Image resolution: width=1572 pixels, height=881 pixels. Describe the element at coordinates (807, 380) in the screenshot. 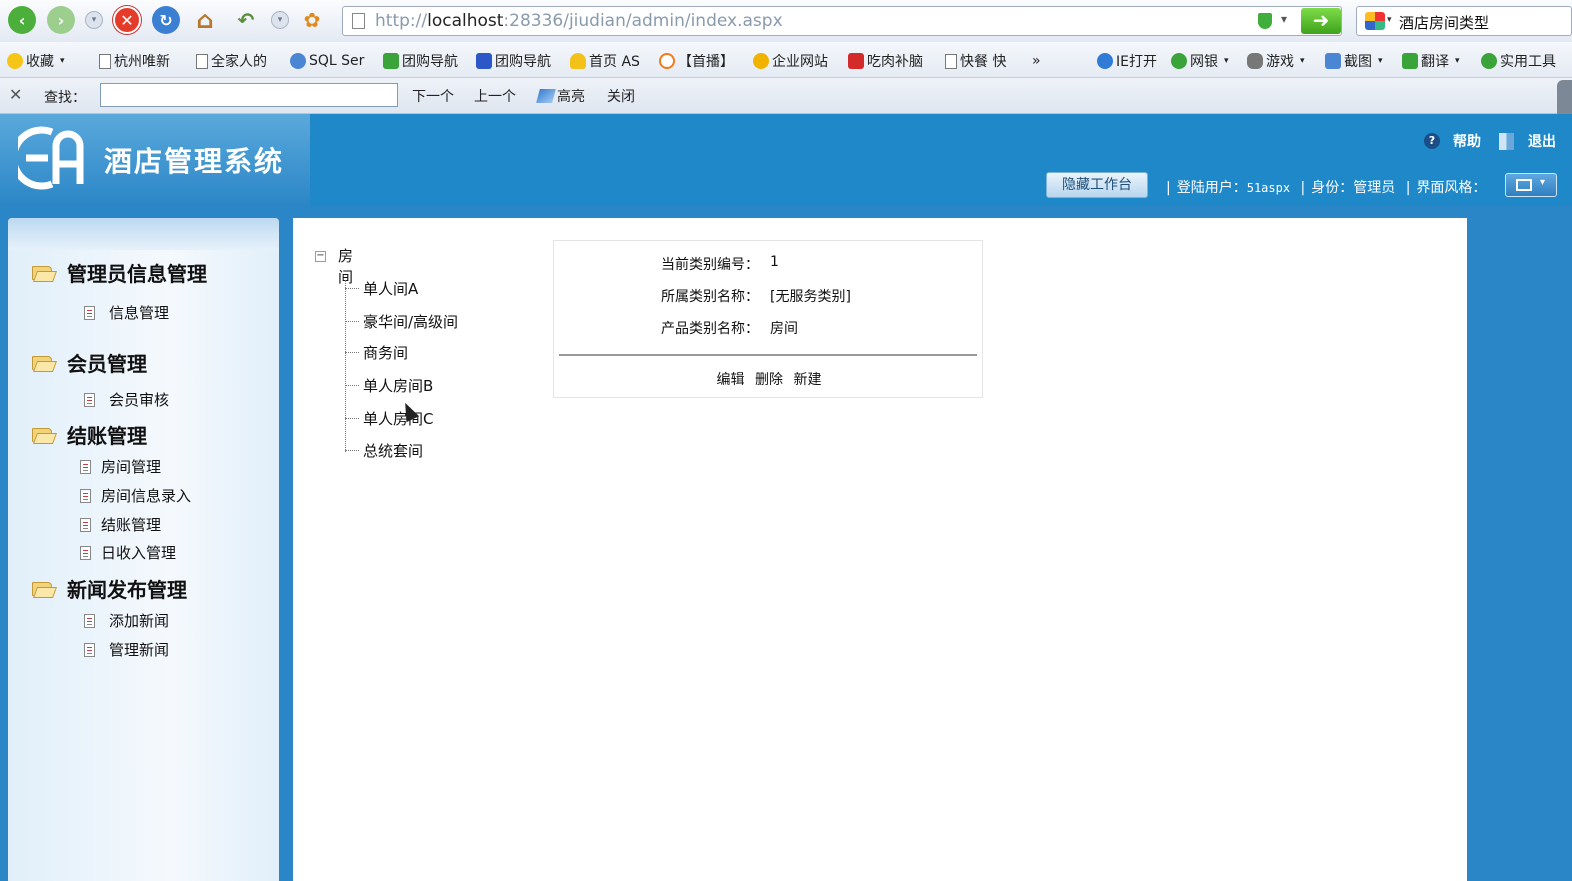

I see `new-link: 新建` at that location.